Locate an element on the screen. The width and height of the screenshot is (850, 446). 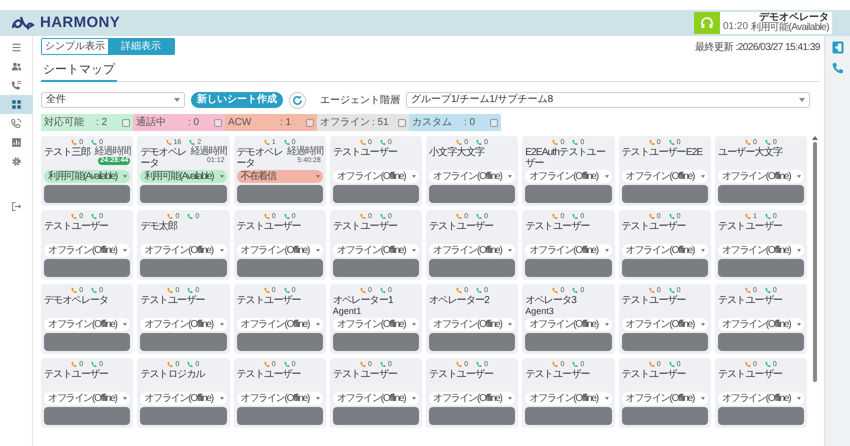
filter-label: カスタム is located at coordinates (432, 123).